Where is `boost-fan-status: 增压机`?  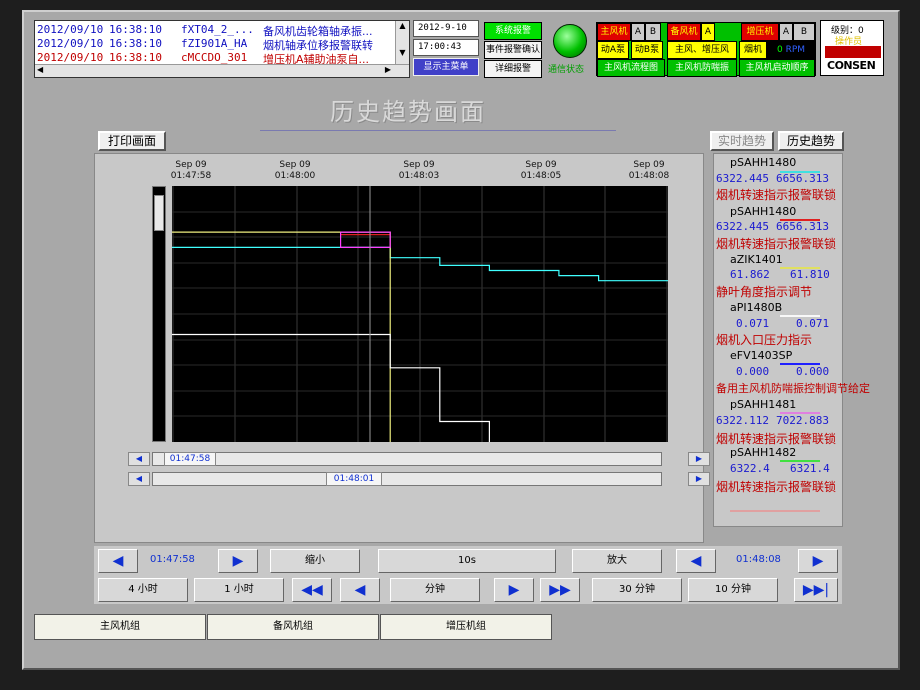 boost-fan-status: 增压机 is located at coordinates (760, 32).